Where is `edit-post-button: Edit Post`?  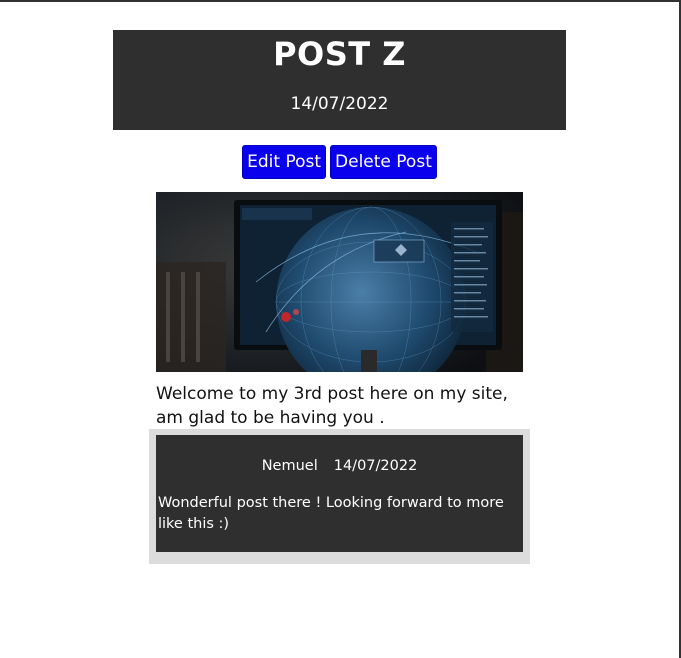 edit-post-button: Edit Post is located at coordinates (284, 162).